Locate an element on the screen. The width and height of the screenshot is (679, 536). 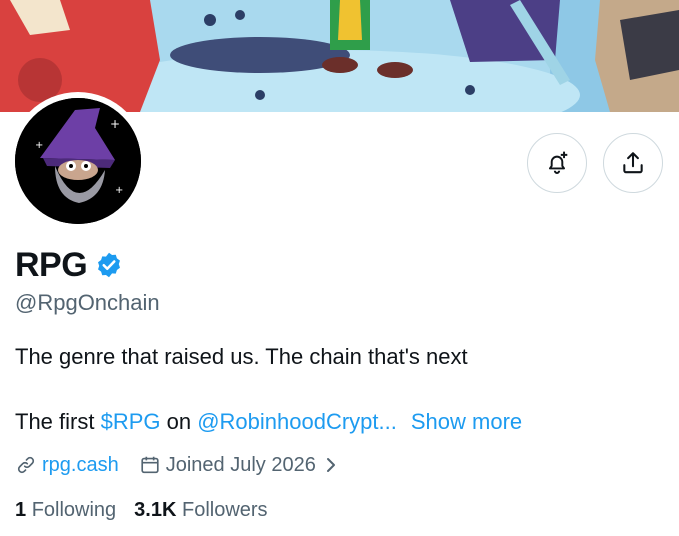
notify-button is located at coordinates (557, 163).